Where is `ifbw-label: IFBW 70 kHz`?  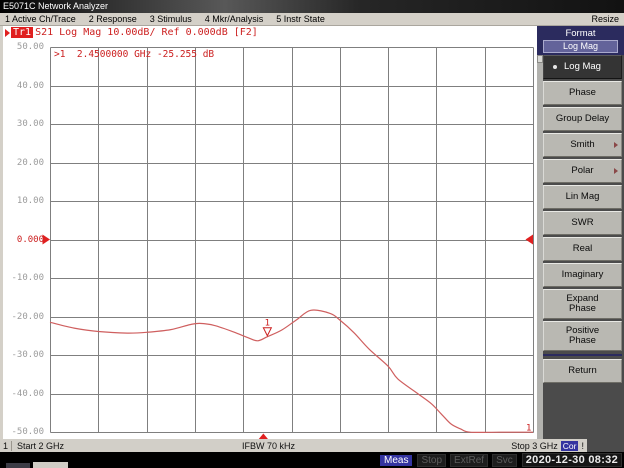
ifbw-label: IFBW 70 kHz is located at coordinates (269, 445).